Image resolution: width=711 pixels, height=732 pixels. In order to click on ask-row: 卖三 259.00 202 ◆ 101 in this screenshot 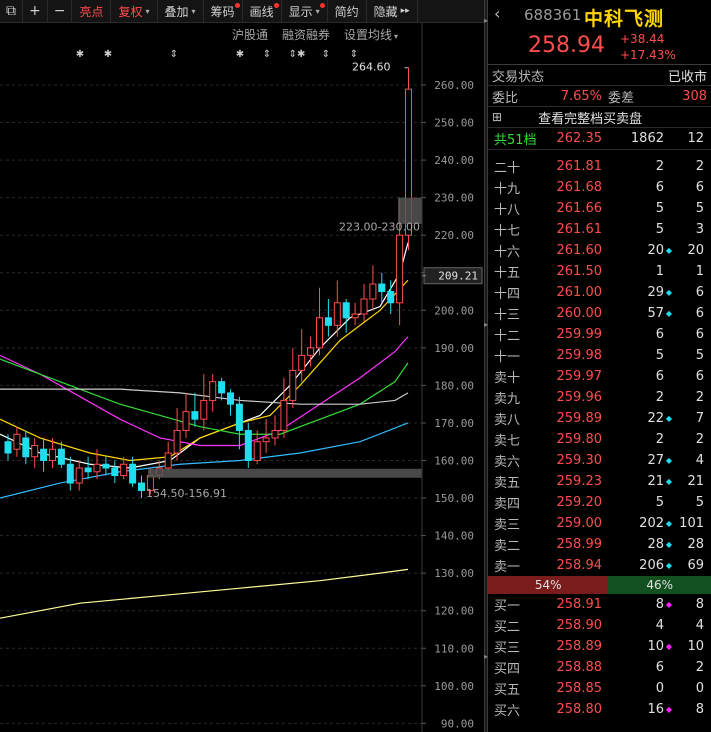, I will do `click(599, 523)`.